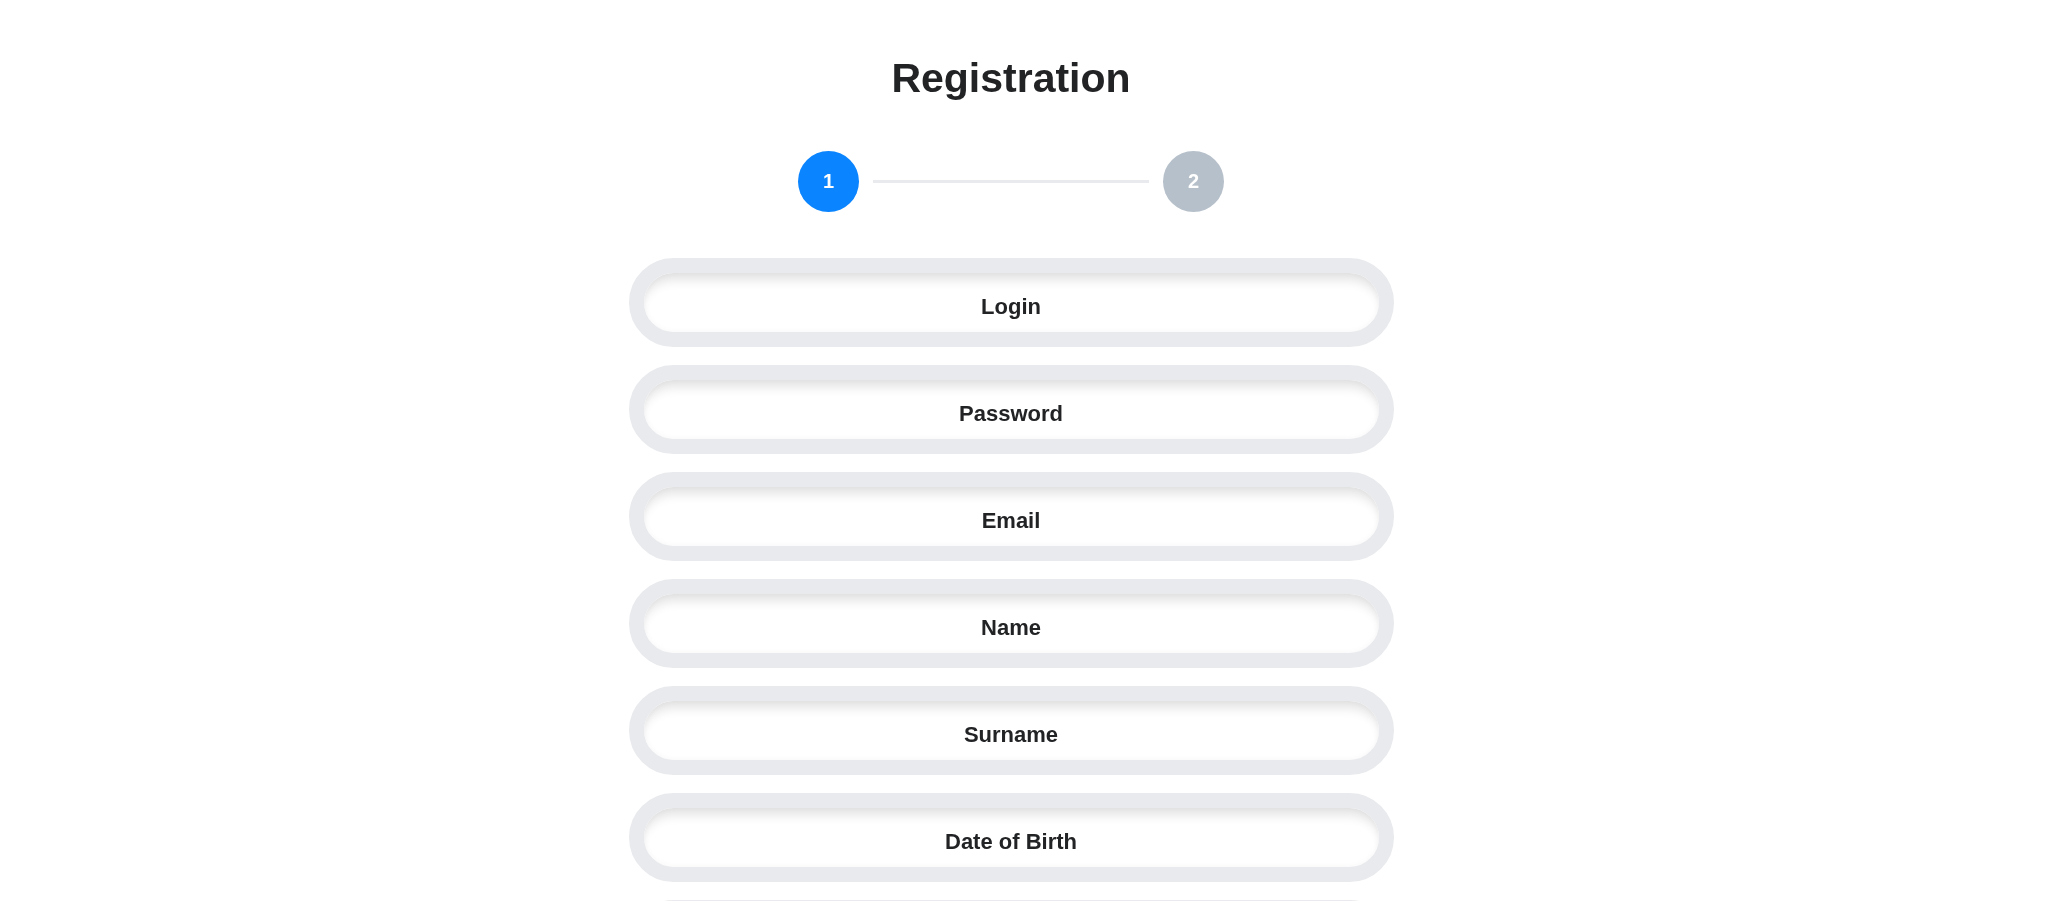  Describe the element at coordinates (1011, 730) in the screenshot. I see `input-field: Surname` at that location.